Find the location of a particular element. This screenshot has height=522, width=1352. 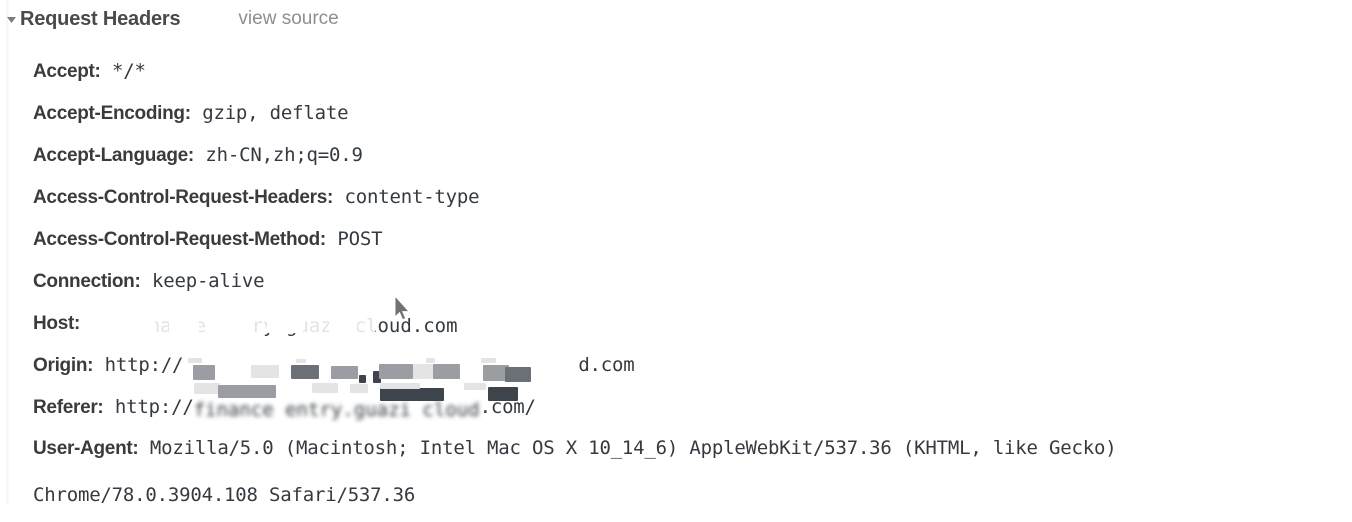

header-value-access-control-request-method: POST is located at coordinates (359, 239).